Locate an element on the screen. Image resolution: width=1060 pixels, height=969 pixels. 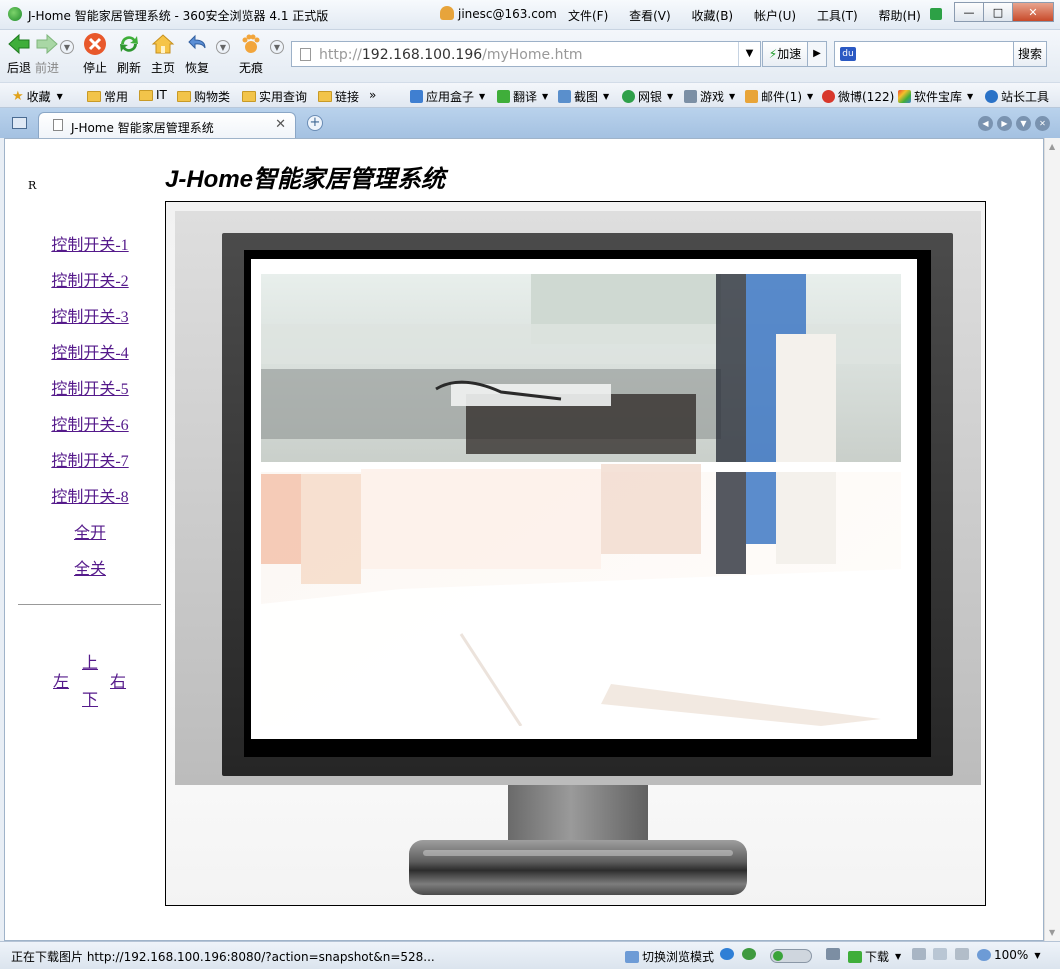
favorites-menu: ★ 收藏 ▼ is located at coordinates (37, 96).